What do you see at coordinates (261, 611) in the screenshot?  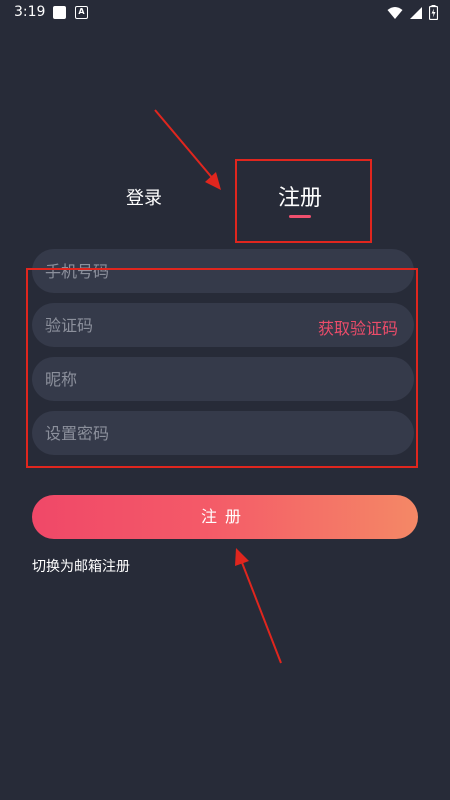 I see `annotation-arrow-bottom` at bounding box center [261, 611].